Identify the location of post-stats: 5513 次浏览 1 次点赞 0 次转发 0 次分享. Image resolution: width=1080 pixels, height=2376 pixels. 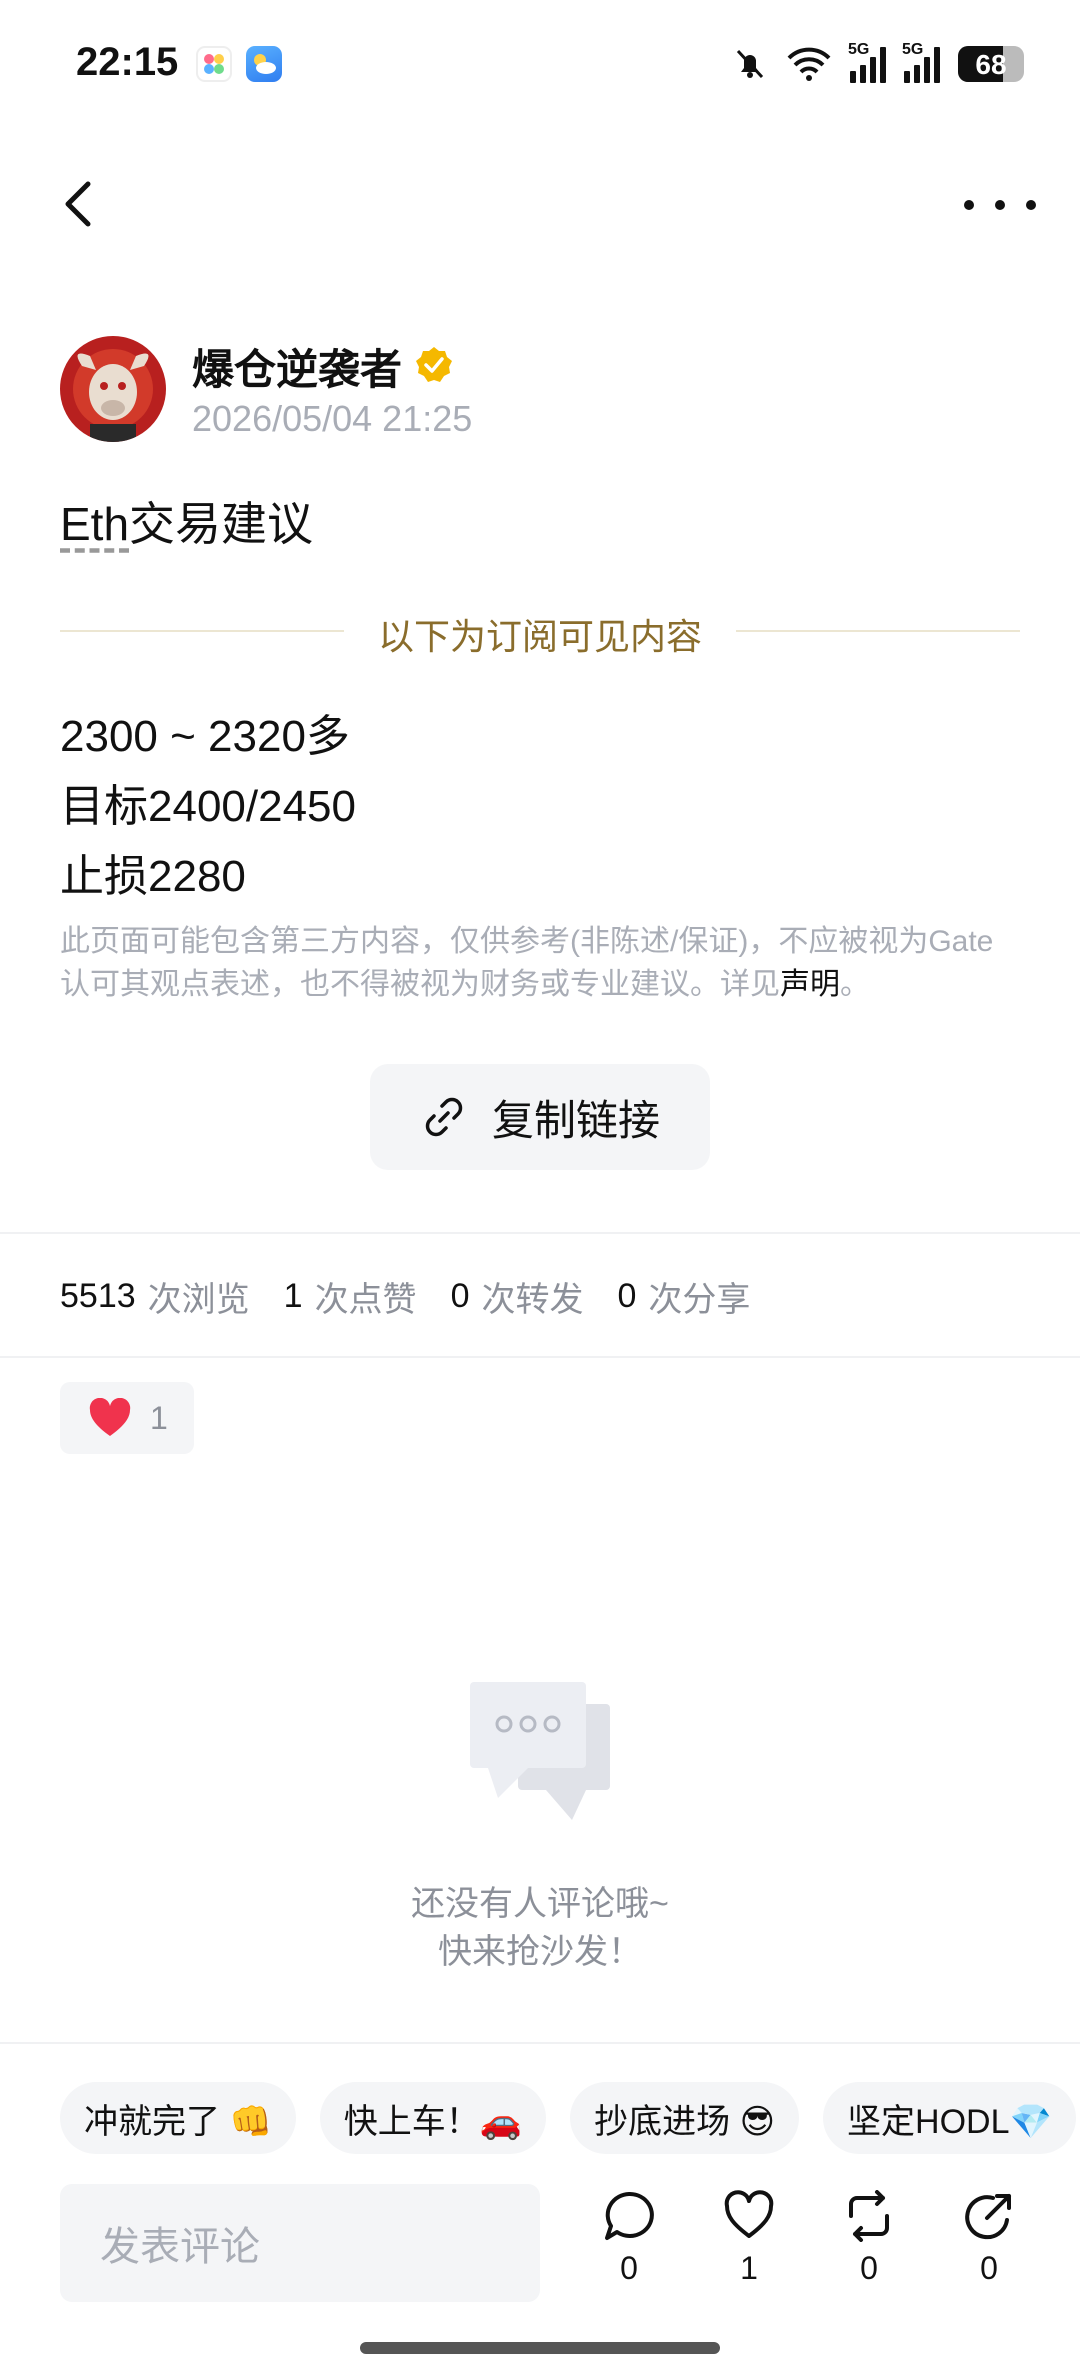
(416, 1296).